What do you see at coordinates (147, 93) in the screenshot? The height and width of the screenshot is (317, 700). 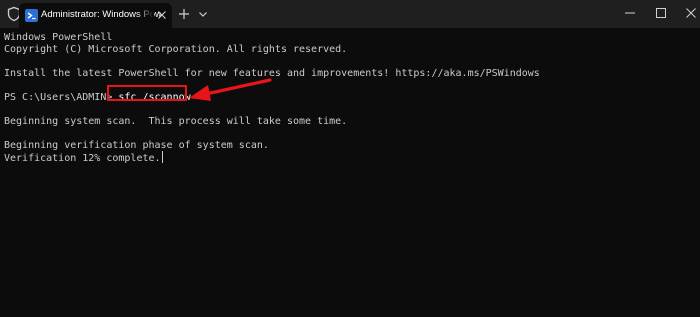 I see `command-highlight-box` at bounding box center [147, 93].